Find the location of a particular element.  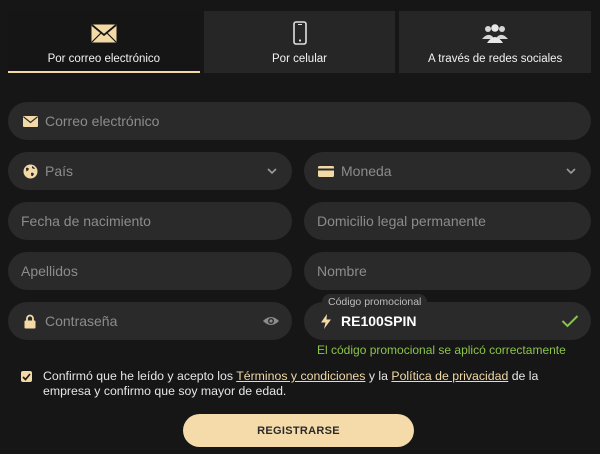

country-select: País is located at coordinates (150, 171).